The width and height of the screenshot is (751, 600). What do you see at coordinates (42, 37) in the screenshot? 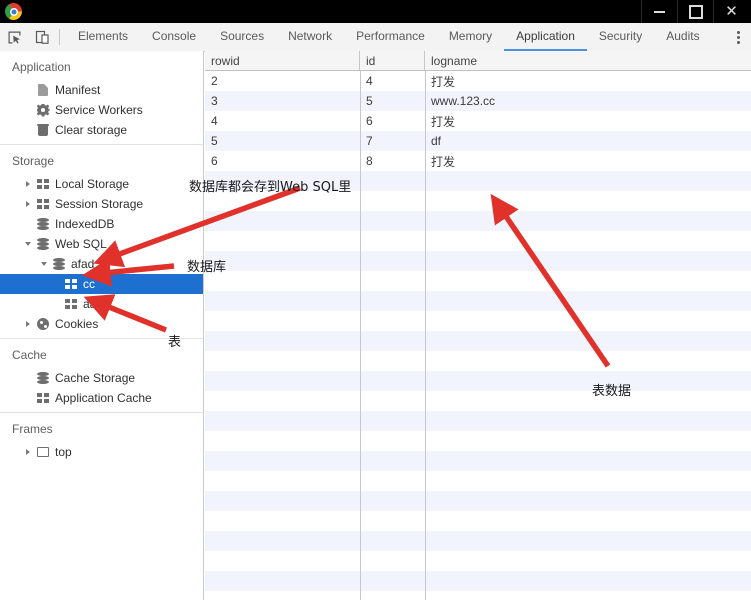
I see `device-toolbar-icon` at bounding box center [42, 37].